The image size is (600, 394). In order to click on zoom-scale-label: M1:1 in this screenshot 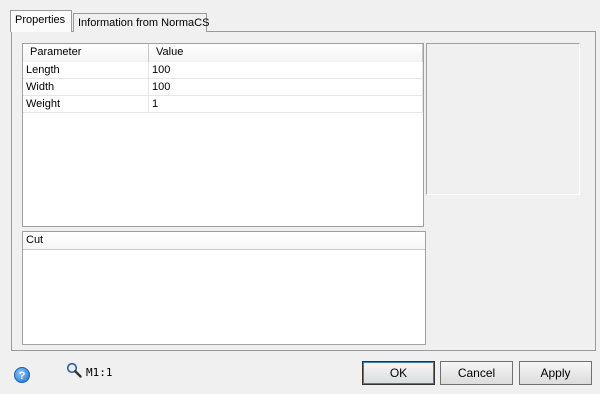, I will do `click(99, 372)`.